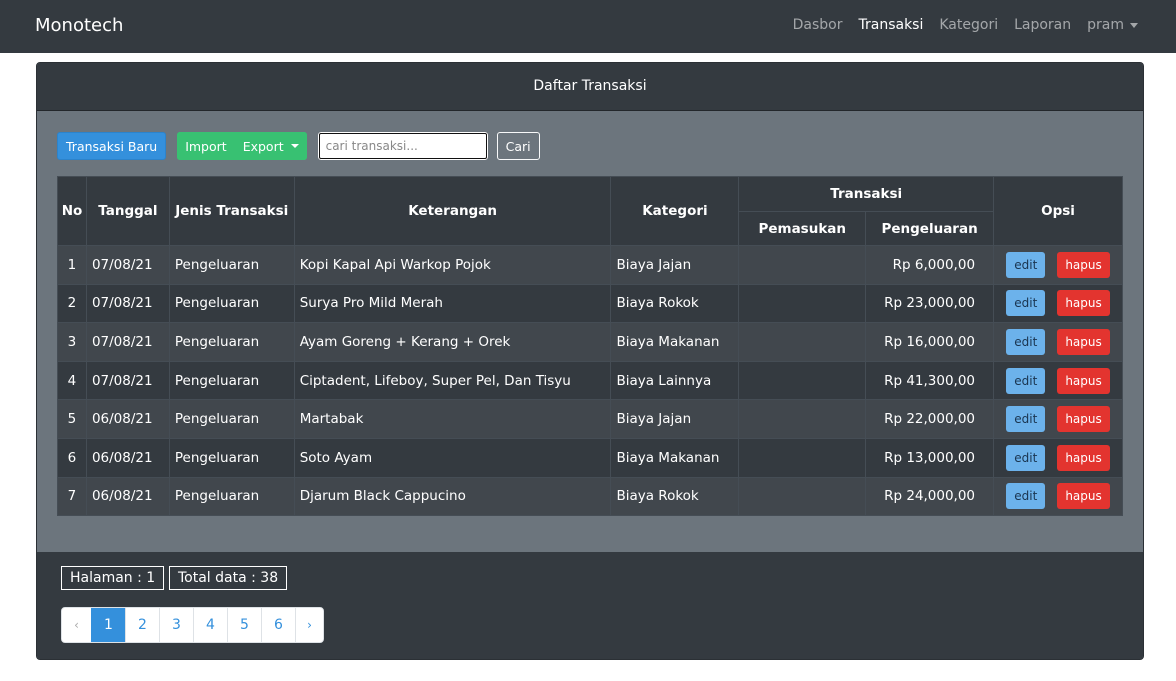 The width and height of the screenshot is (1176, 681). What do you see at coordinates (206, 146) in the screenshot?
I see `import-button: Import` at bounding box center [206, 146].